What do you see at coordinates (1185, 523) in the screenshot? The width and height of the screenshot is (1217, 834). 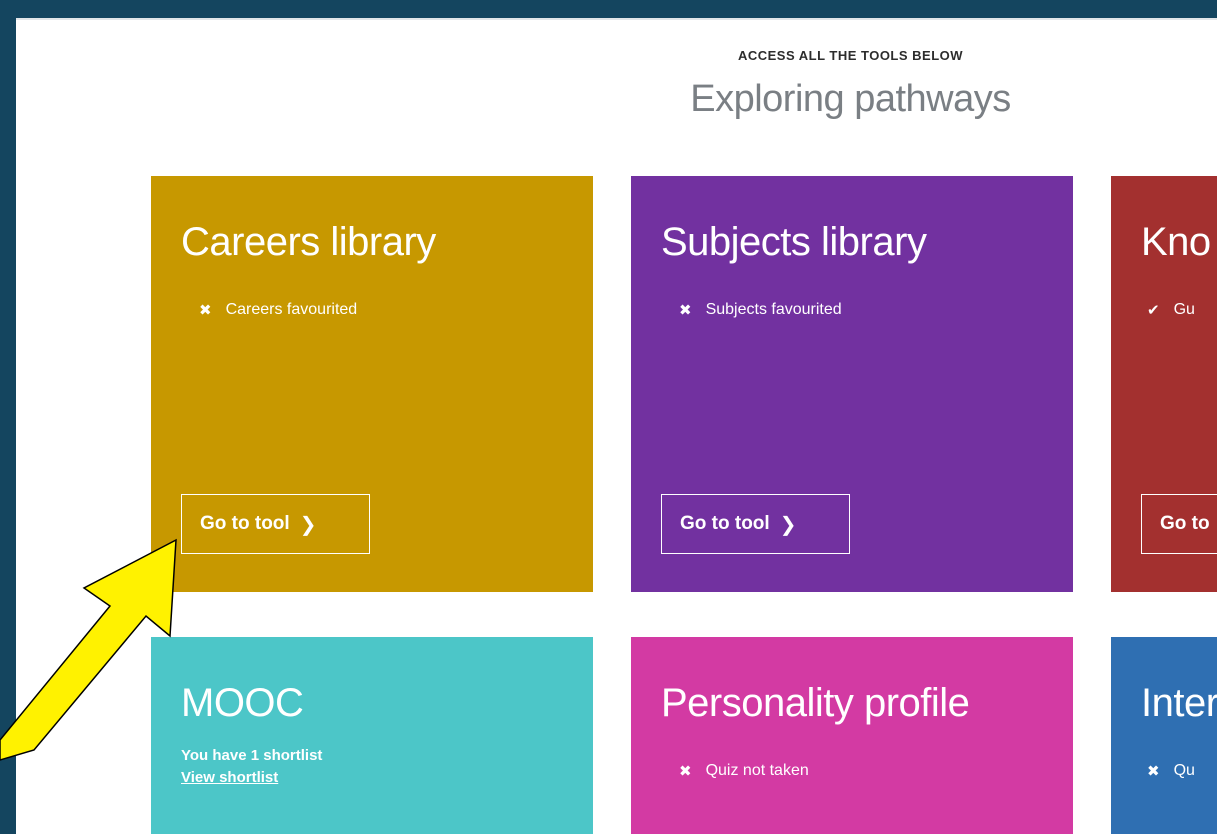 I see `go-to-tool-label: Go to` at bounding box center [1185, 523].